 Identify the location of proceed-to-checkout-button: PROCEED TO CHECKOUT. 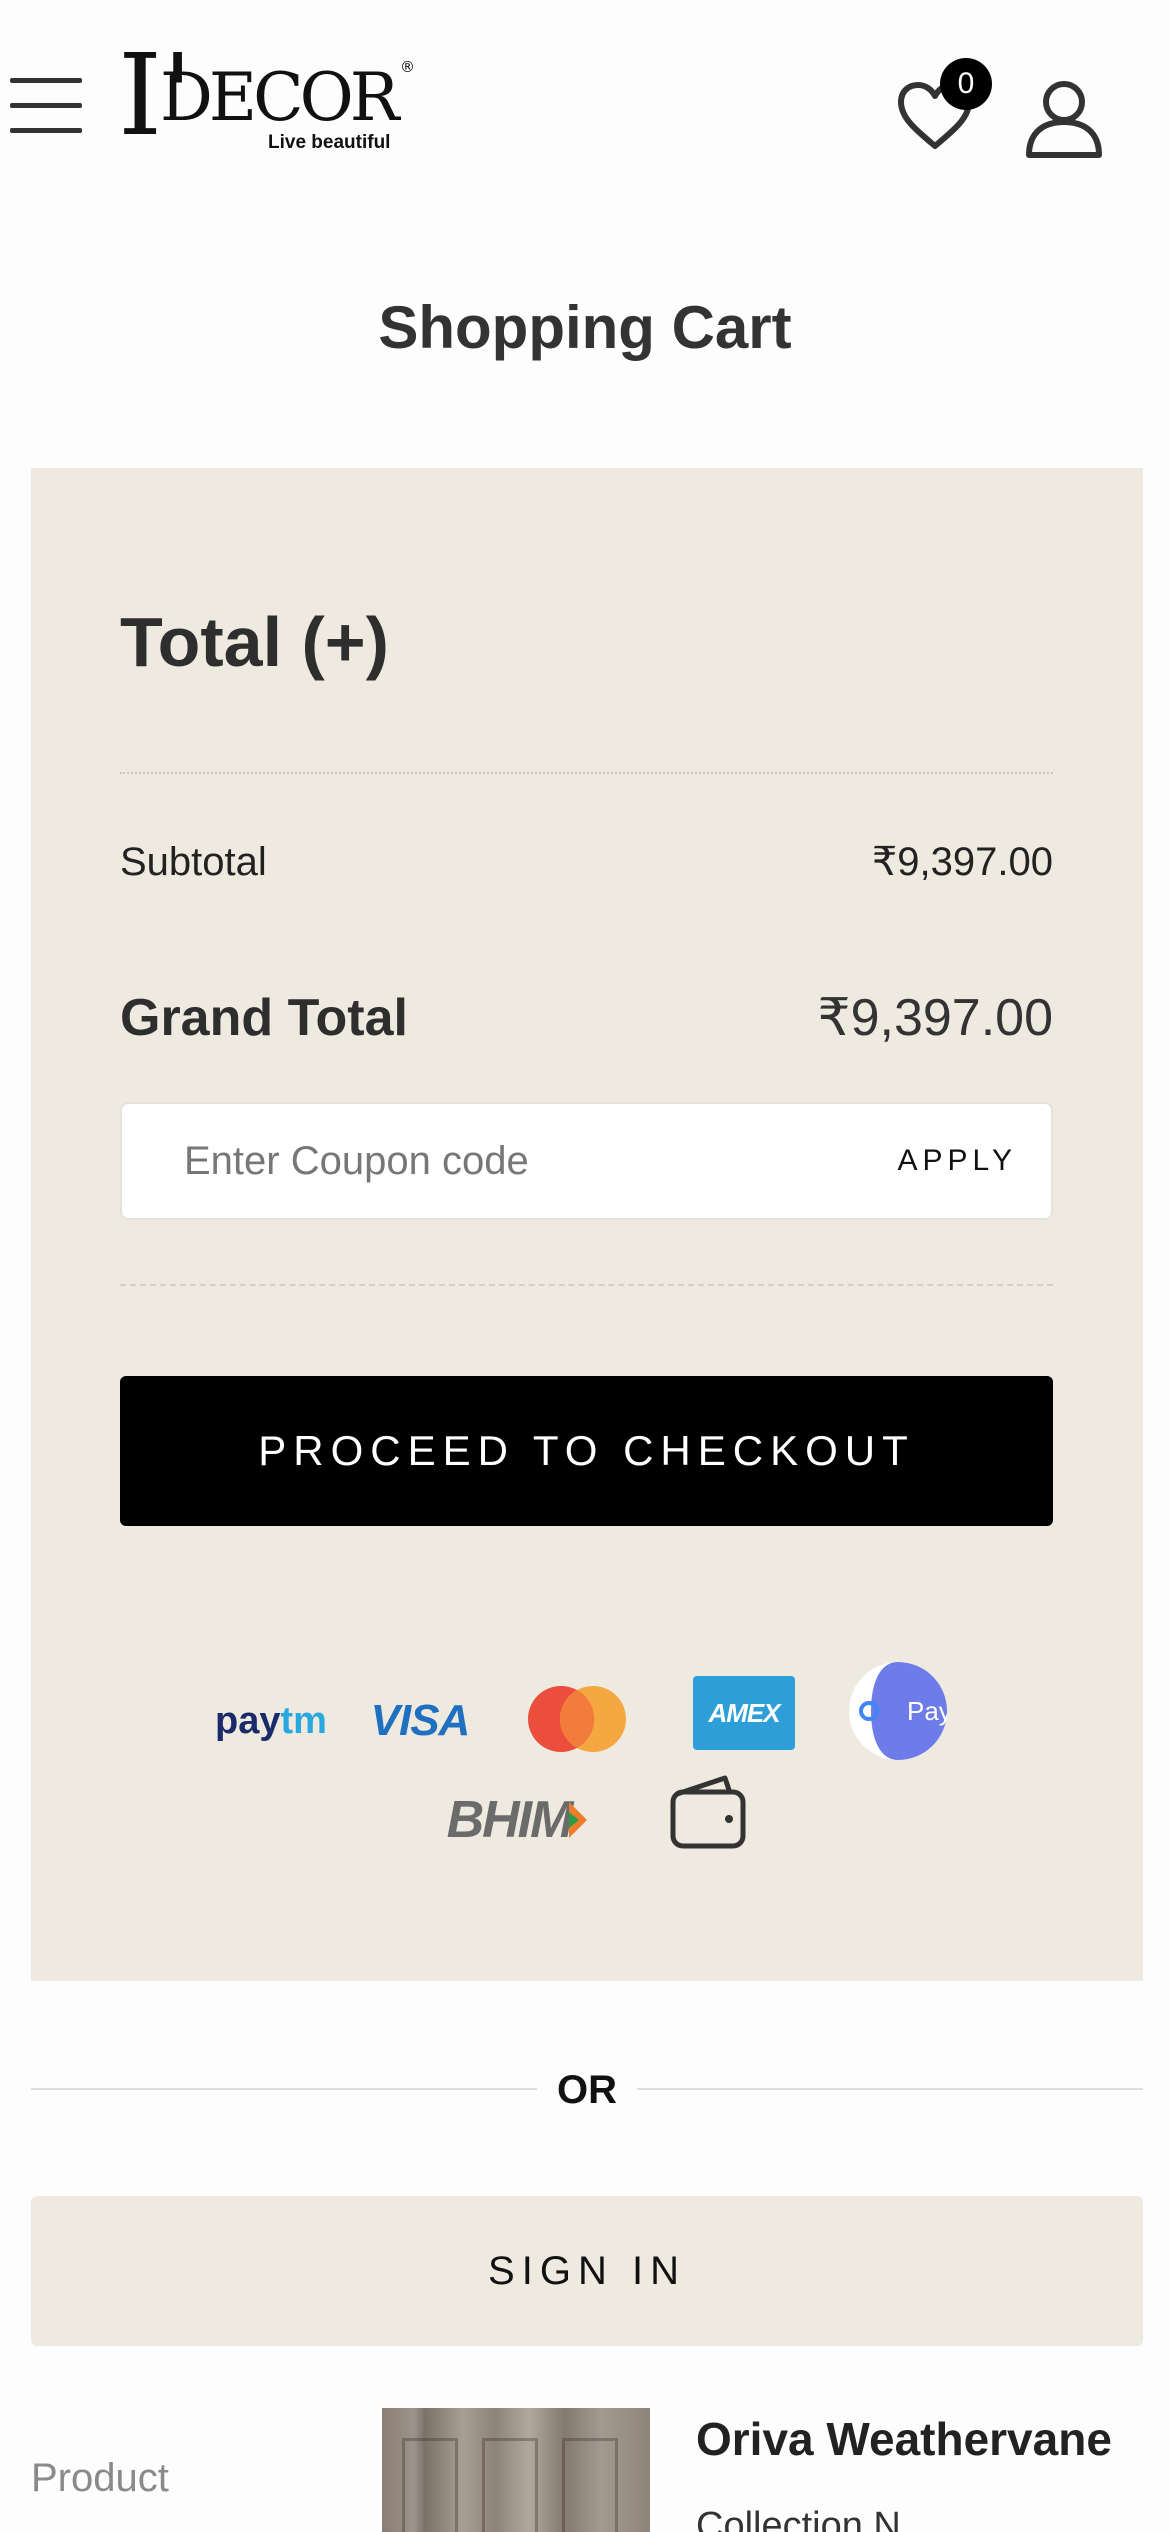
(586, 1451).